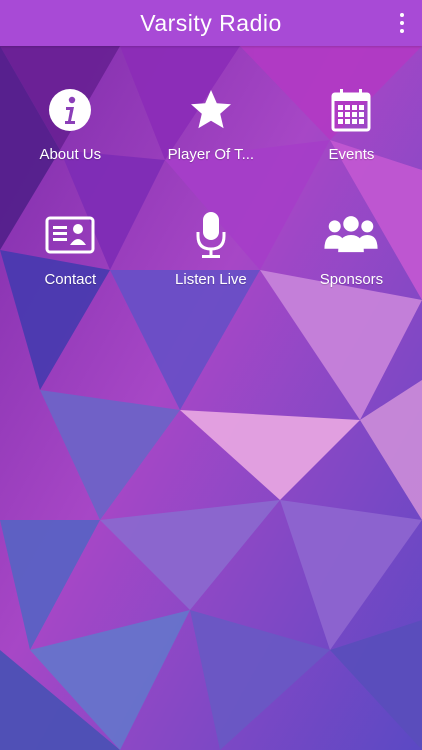 The width and height of the screenshot is (422, 750). What do you see at coordinates (351, 142) in the screenshot?
I see `menu-tile-events: Events` at bounding box center [351, 142].